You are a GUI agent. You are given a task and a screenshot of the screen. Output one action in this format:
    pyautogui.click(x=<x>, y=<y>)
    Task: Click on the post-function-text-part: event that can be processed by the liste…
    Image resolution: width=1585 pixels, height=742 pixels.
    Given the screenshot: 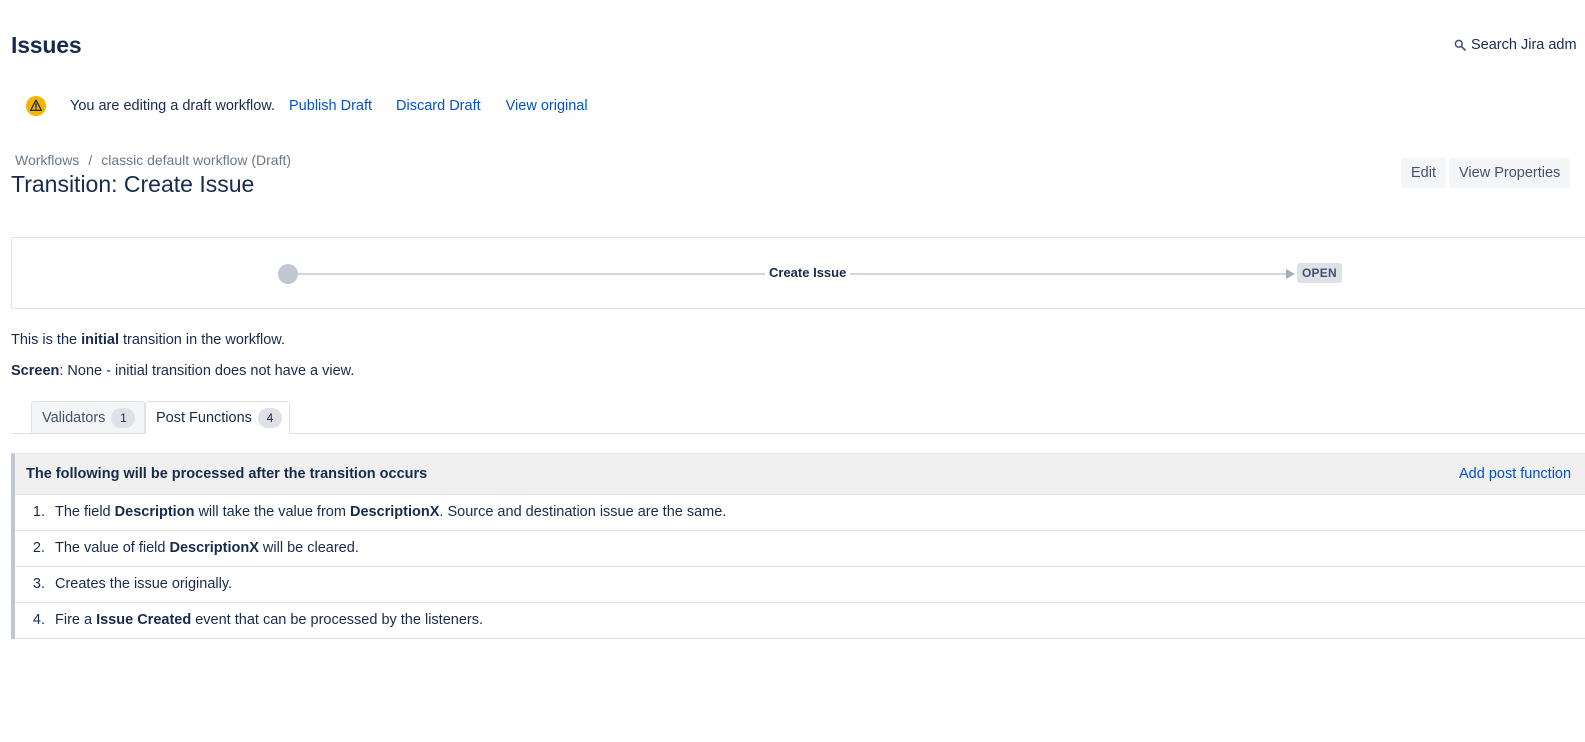 What is the action you would take?
    pyautogui.click(x=337, y=620)
    